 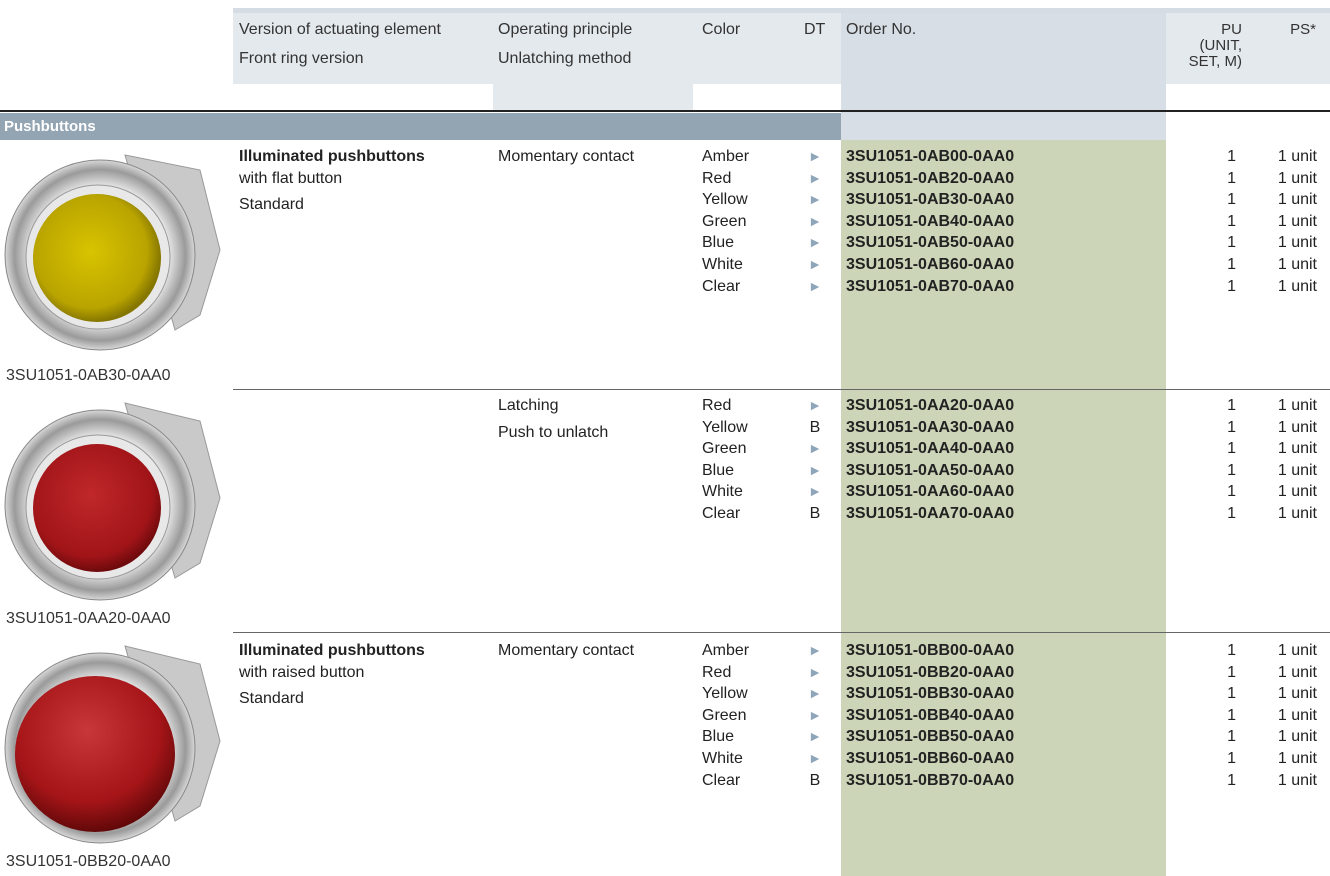 I want to click on col-header-principle: Operating principle Unlatching method, so click(x=565, y=44).